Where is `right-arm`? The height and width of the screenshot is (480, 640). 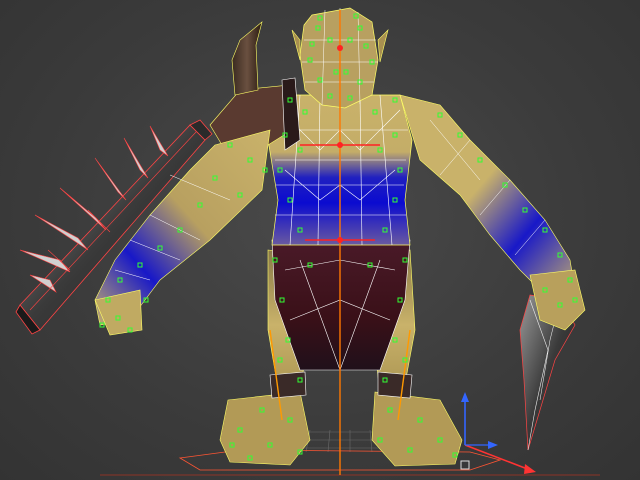
right-arm is located at coordinates (492, 212).